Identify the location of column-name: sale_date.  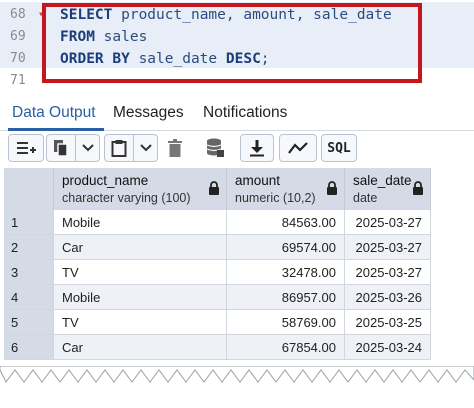
(382, 180).